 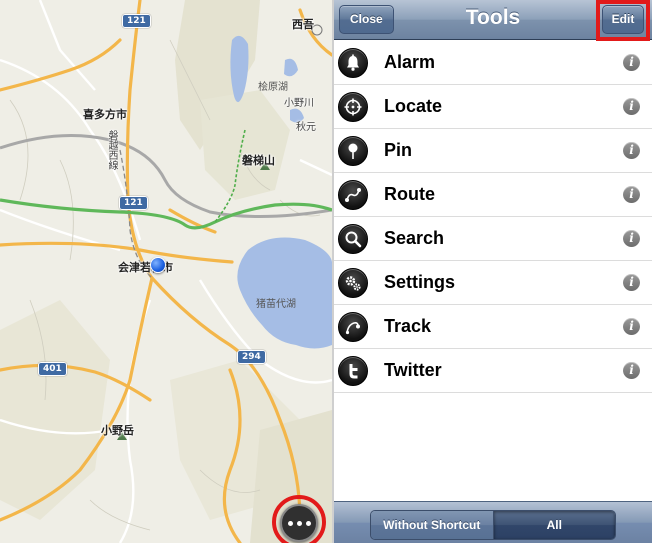 What do you see at coordinates (258, 160) in the screenshot?
I see `map-label-bandaisan: 磐梯山` at bounding box center [258, 160].